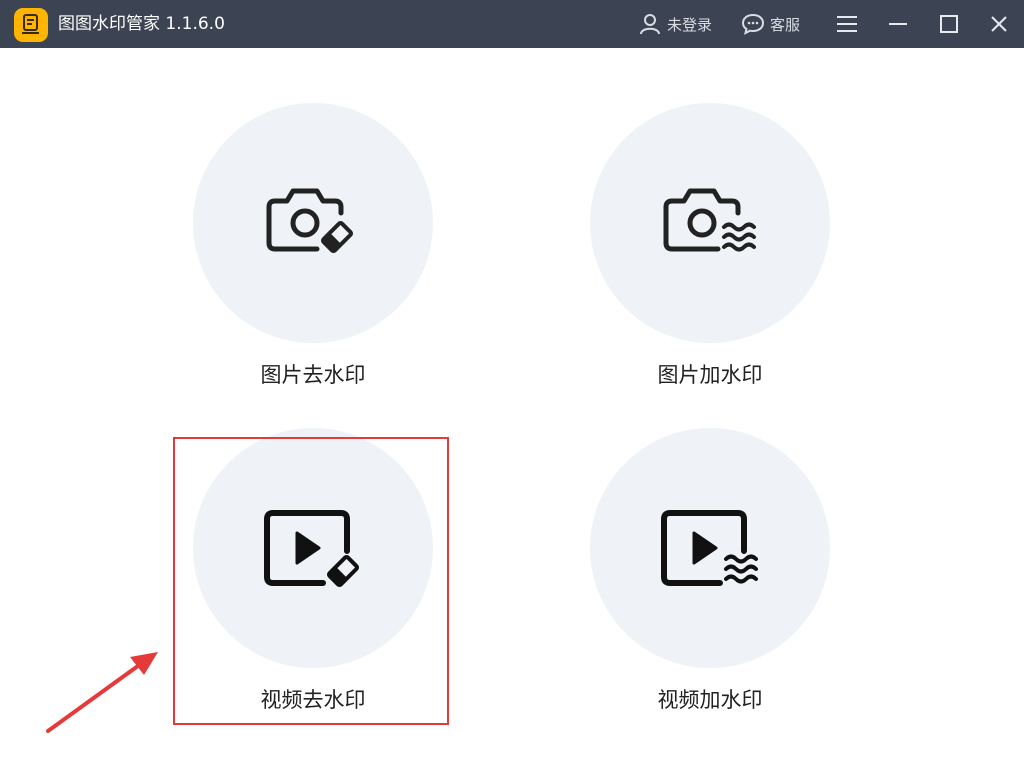 This screenshot has width=1024, height=783. Describe the element at coordinates (313, 374) in the screenshot. I see `image-remove-watermark-label: 图片去水印` at that location.